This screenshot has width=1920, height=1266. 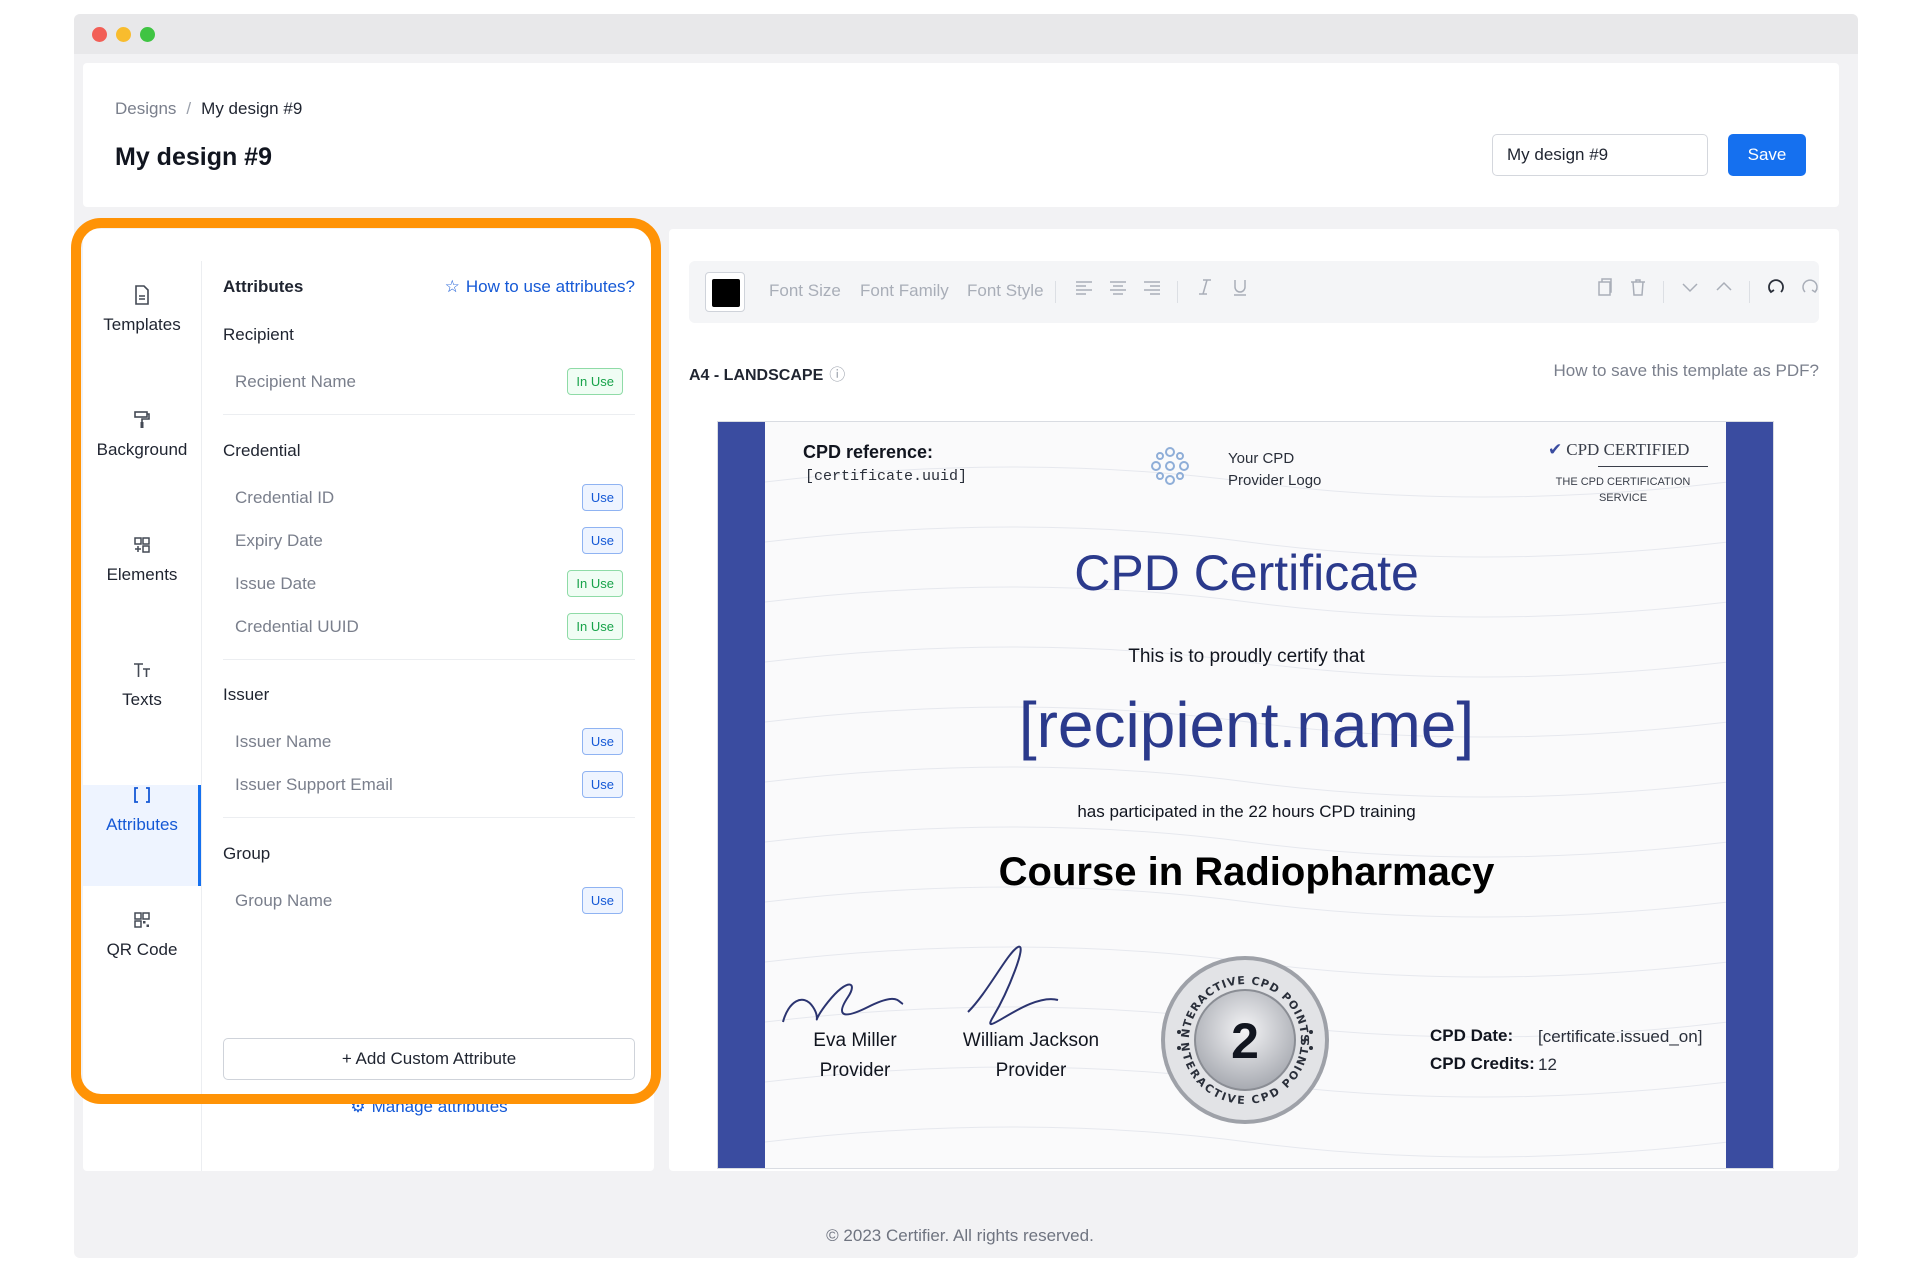 I want to click on group-divider, so click(x=429, y=817).